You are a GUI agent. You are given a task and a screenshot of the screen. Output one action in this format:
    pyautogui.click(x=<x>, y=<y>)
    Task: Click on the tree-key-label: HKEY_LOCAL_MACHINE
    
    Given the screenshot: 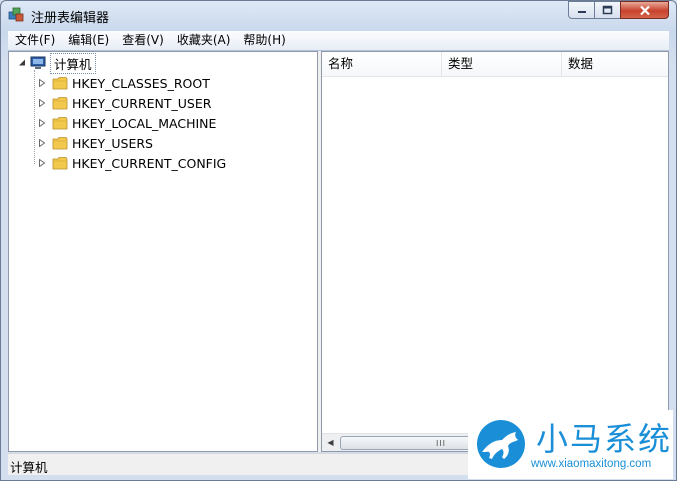 What is the action you would take?
    pyautogui.click(x=144, y=123)
    